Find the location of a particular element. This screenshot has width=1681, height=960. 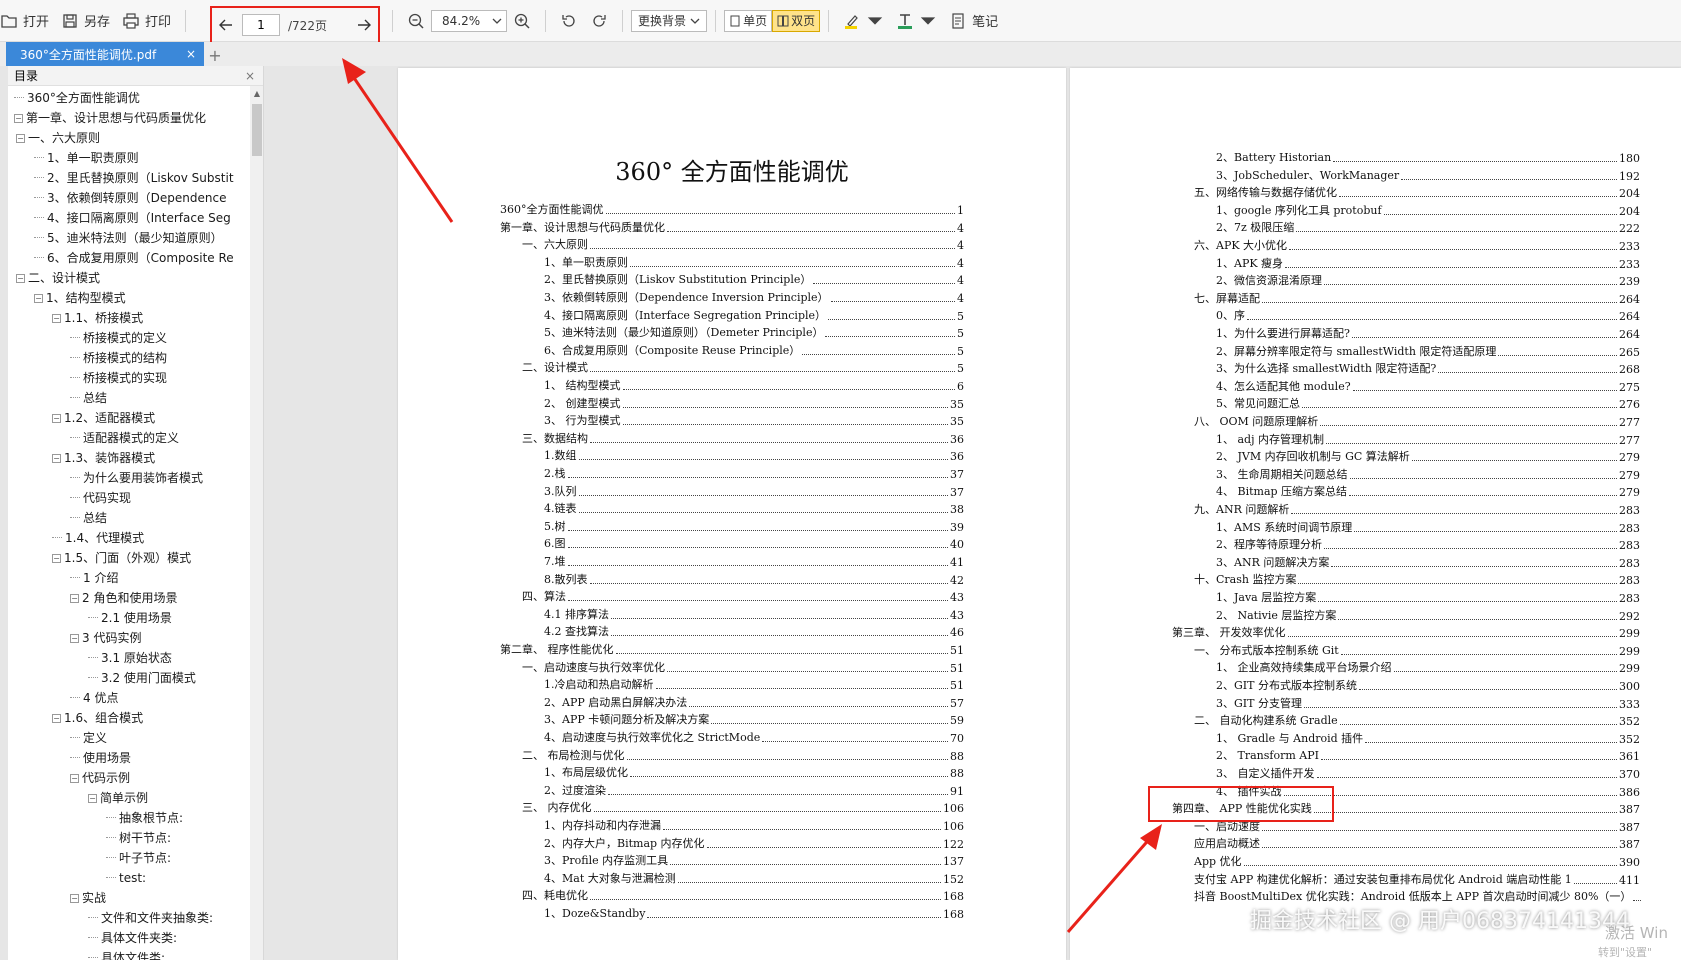

outline-item: 叶子节点: is located at coordinates (138, 858).